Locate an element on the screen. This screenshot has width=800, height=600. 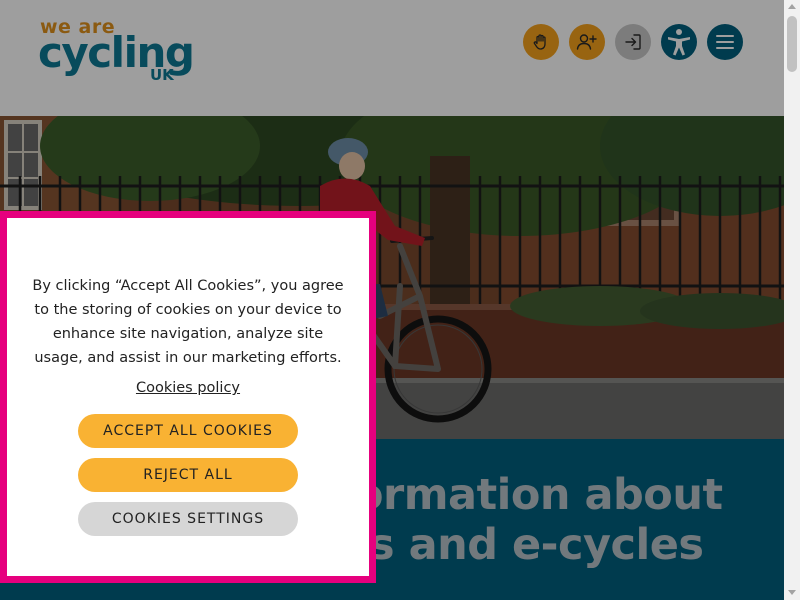
scroll-down-arrow-icon is located at coordinates (792, 592).